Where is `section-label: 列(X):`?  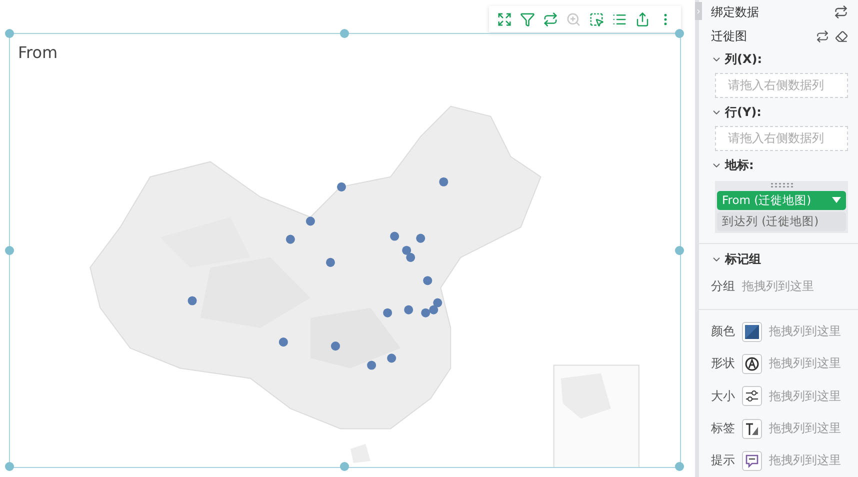
section-label: 列(X): is located at coordinates (743, 59).